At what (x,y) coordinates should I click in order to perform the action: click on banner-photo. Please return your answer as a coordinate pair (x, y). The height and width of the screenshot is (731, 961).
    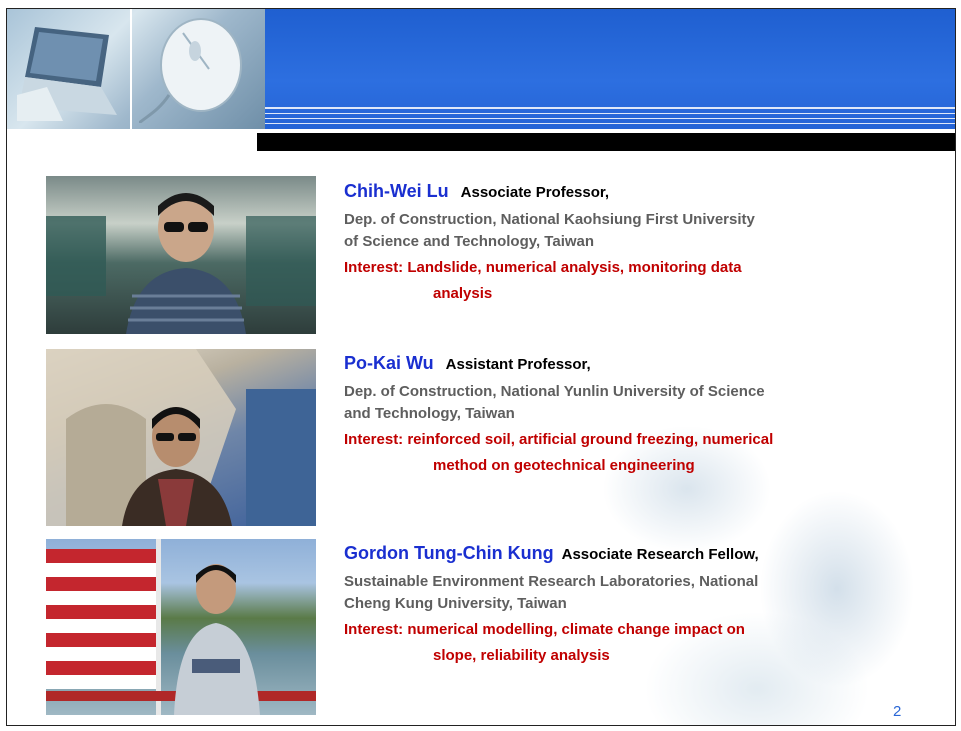
    Looking at the image, I should click on (136, 69).